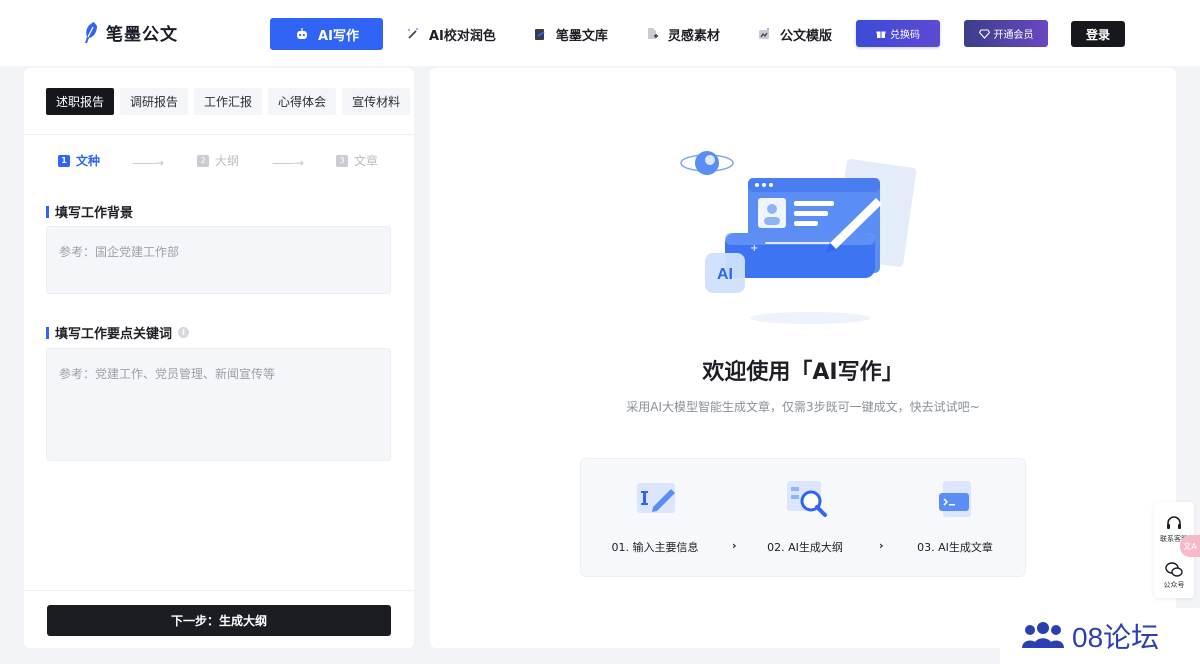  I want to click on how-to-label: 03. AI生成文章, so click(955, 547).